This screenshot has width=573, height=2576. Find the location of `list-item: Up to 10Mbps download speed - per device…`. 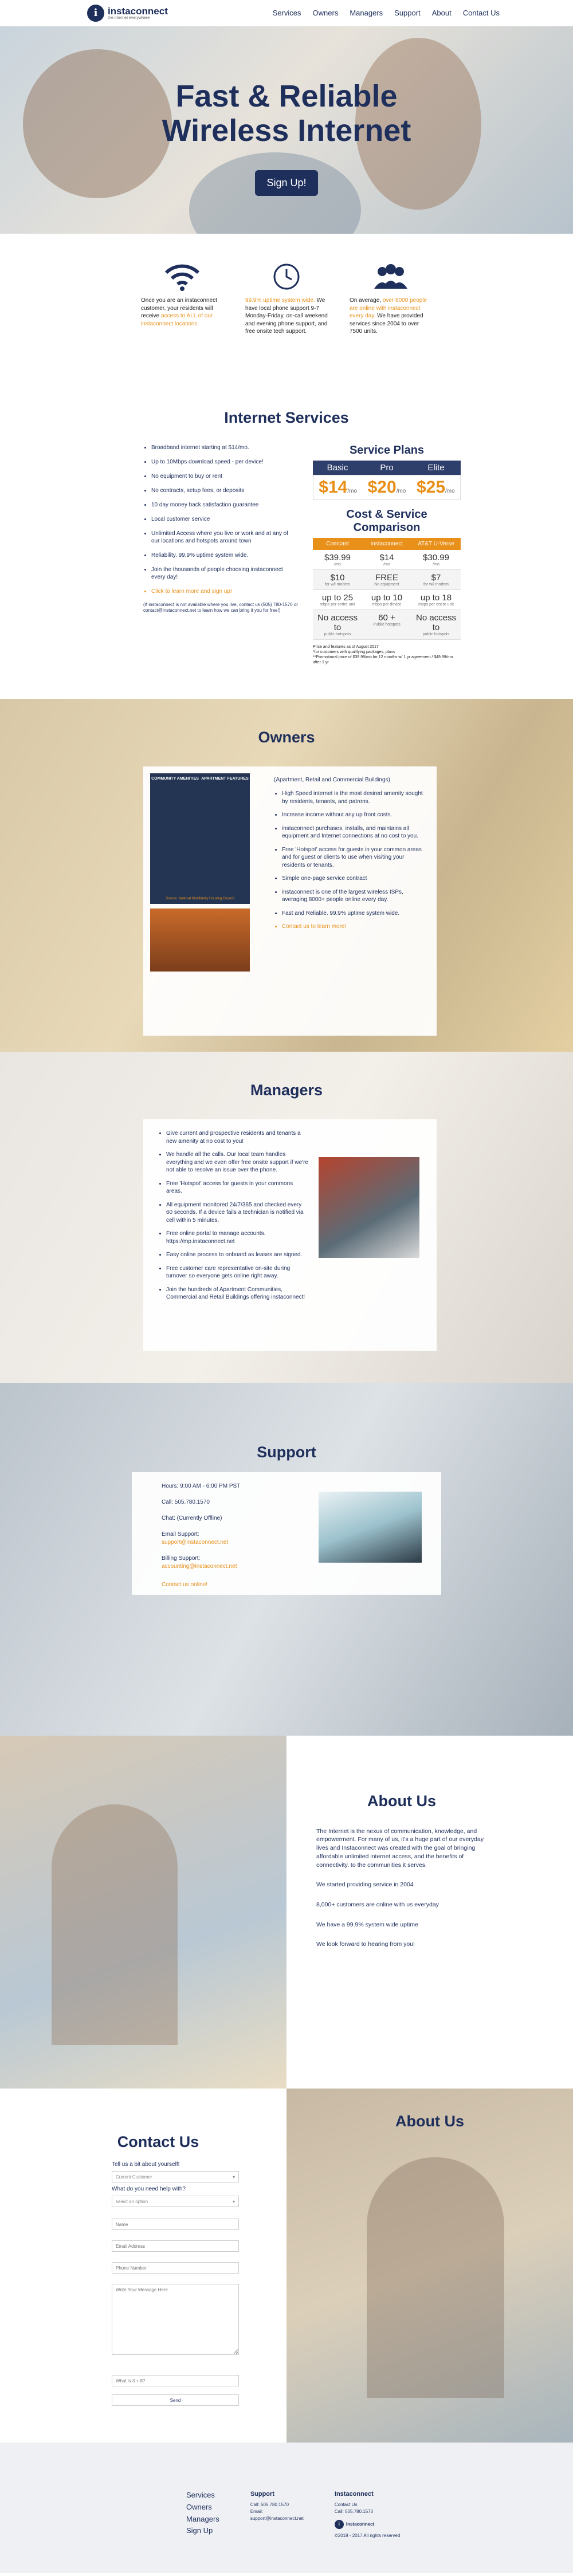

list-item: Up to 10Mbps download speed - per device… is located at coordinates (224, 462).